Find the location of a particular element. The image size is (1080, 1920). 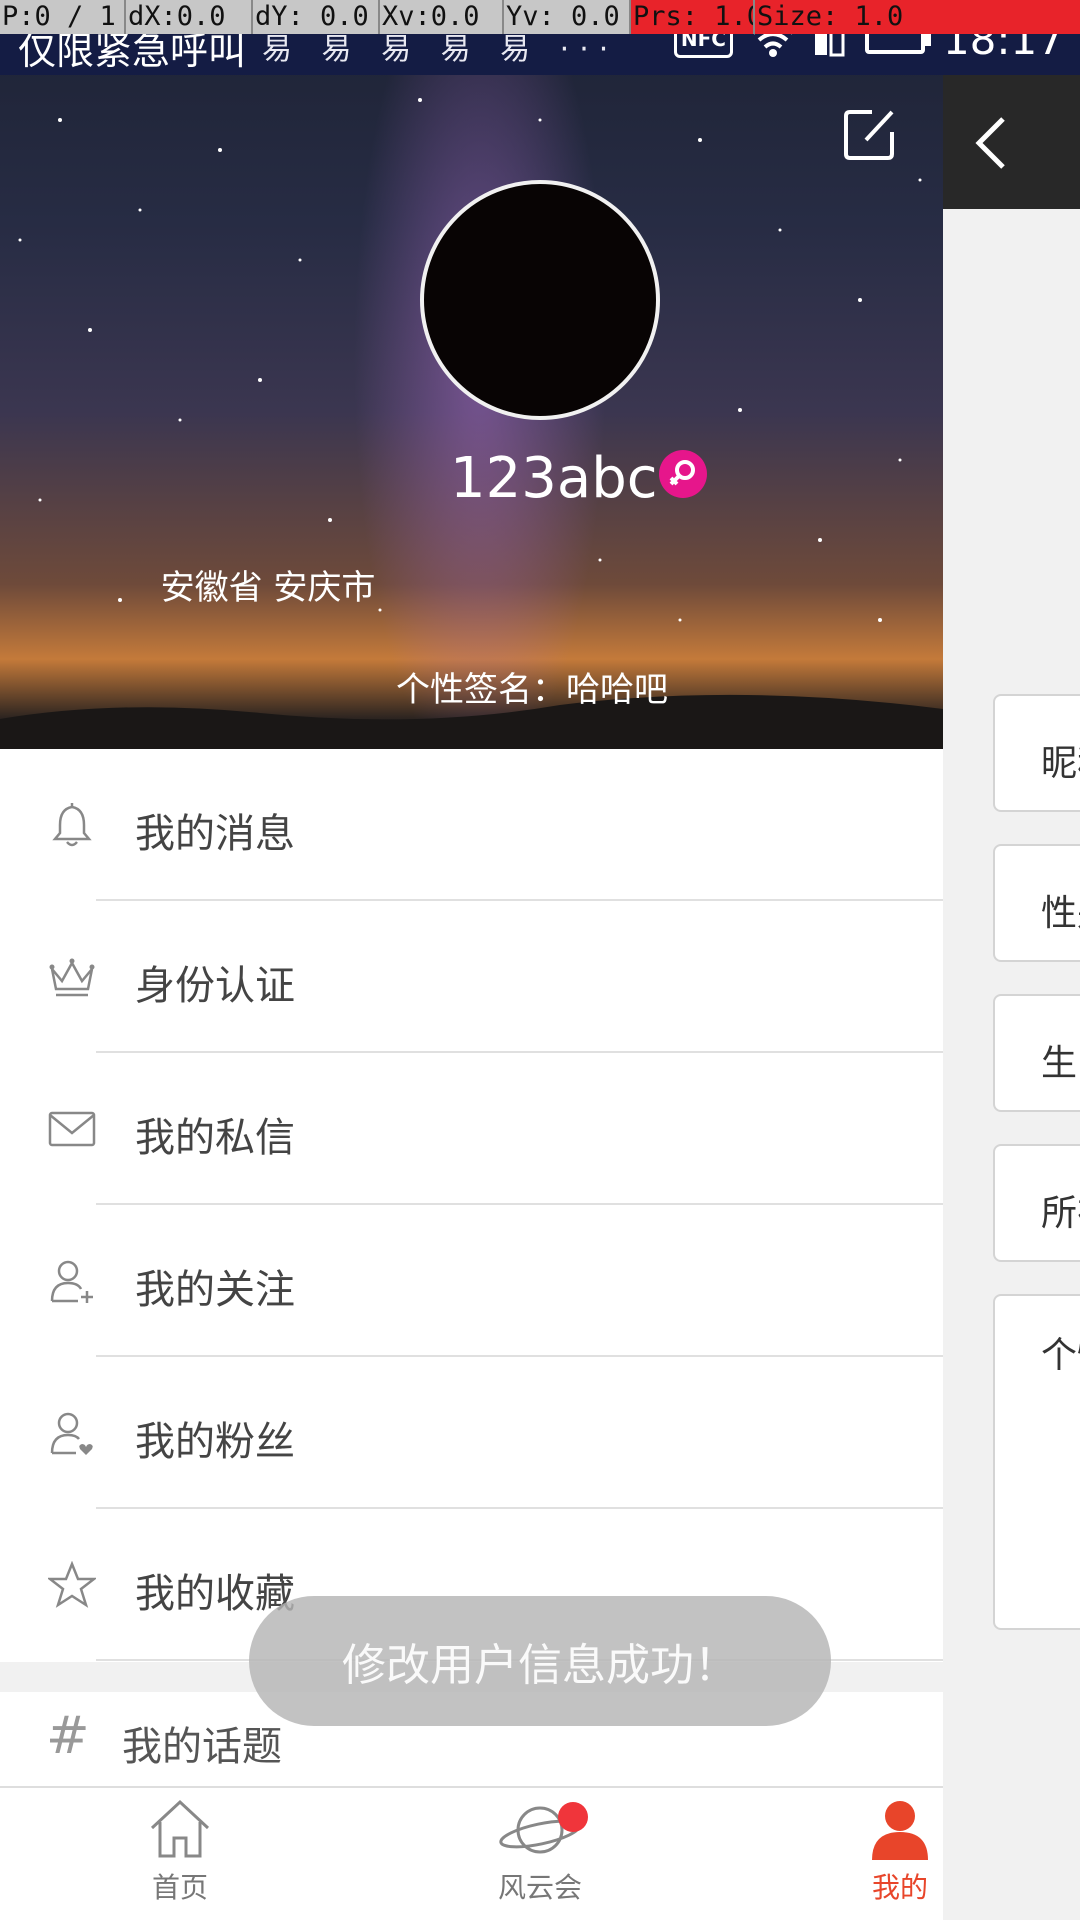

signature-text: 个性签名：哈哈吧 is located at coordinates (532, 690).